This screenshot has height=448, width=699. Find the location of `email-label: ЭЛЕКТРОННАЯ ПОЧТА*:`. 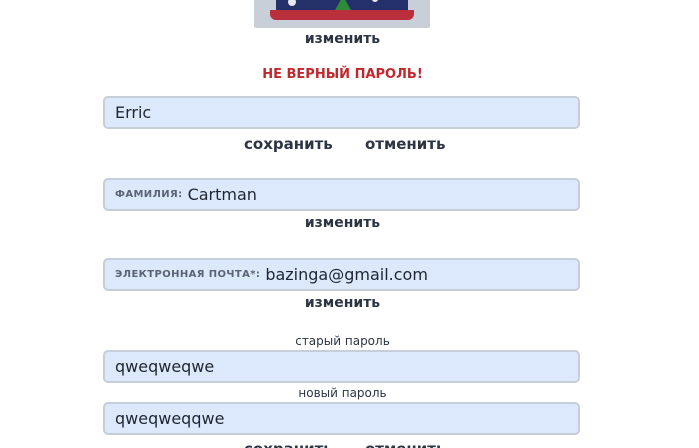

email-label: ЭЛЕКТРОННАЯ ПОЧТА*: is located at coordinates (188, 274).